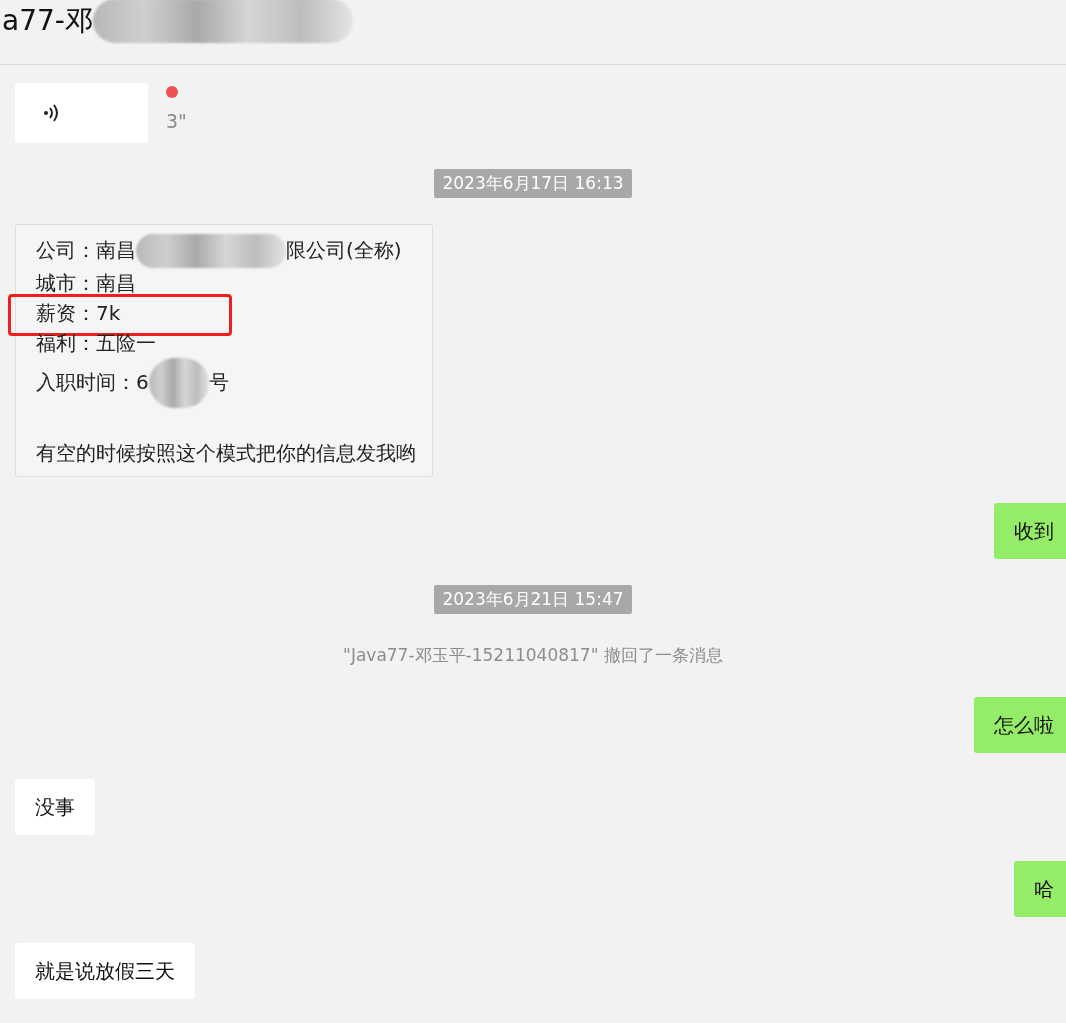 This screenshot has width=1066, height=1023. Describe the element at coordinates (1020, 725) in the screenshot. I see `message-bubble: 怎么啦` at that location.